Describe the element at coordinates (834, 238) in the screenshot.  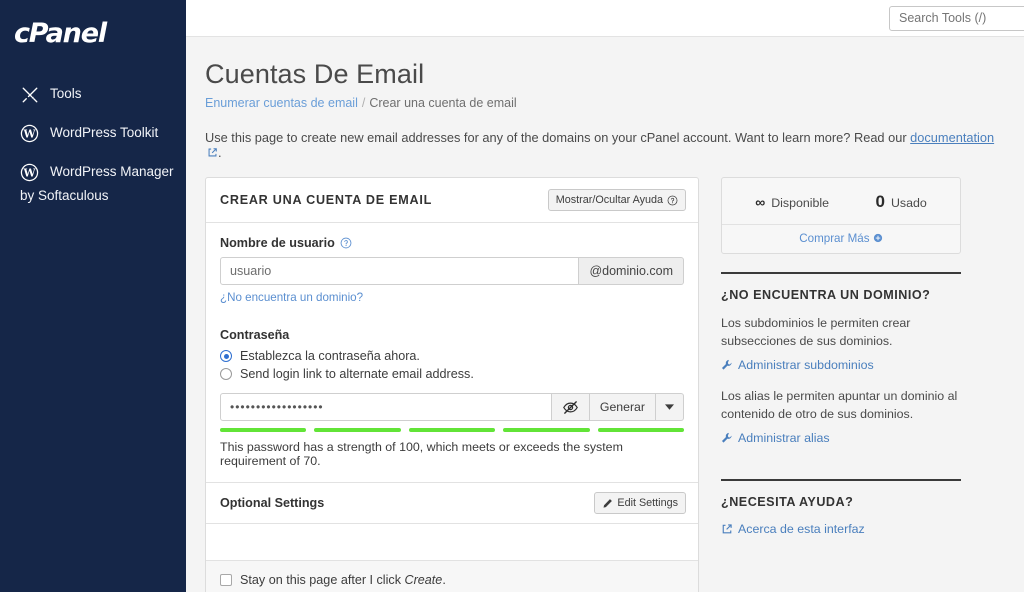
I see `buy-more-label: Comprar Más` at that location.